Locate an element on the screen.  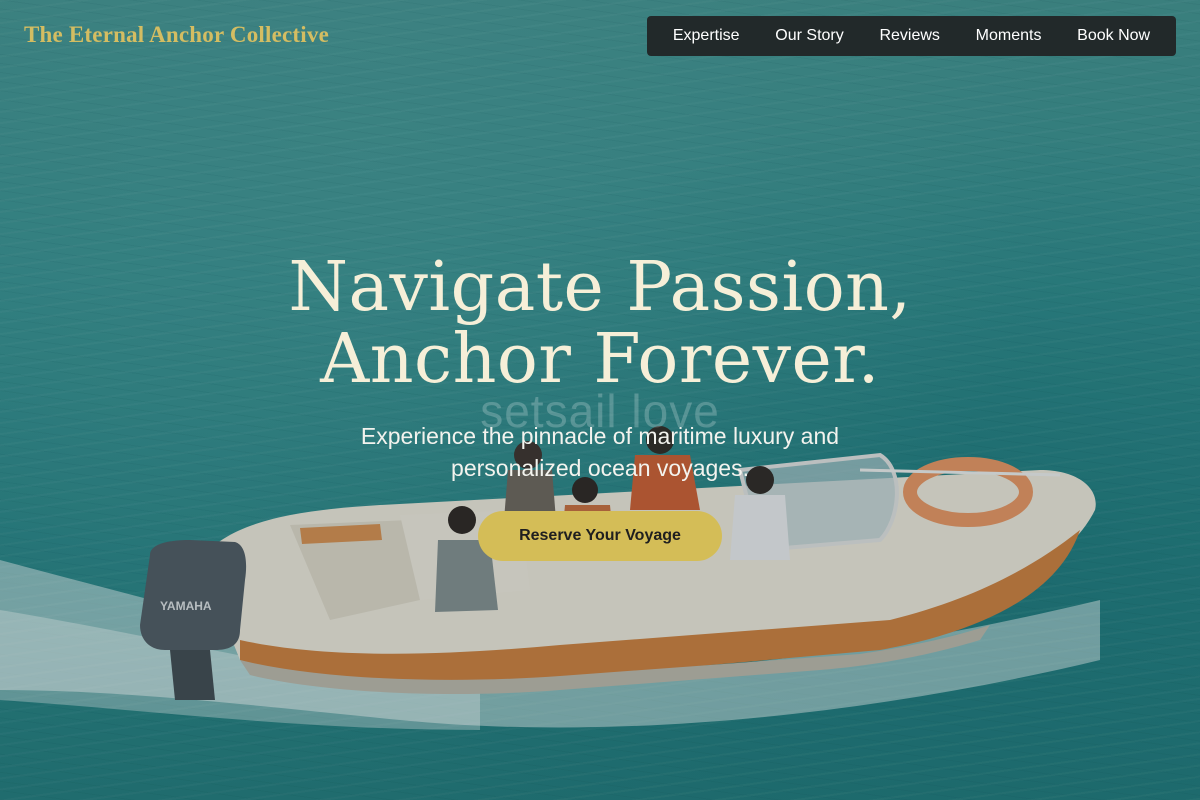
nav-expertise: Expertise is located at coordinates (706, 36).